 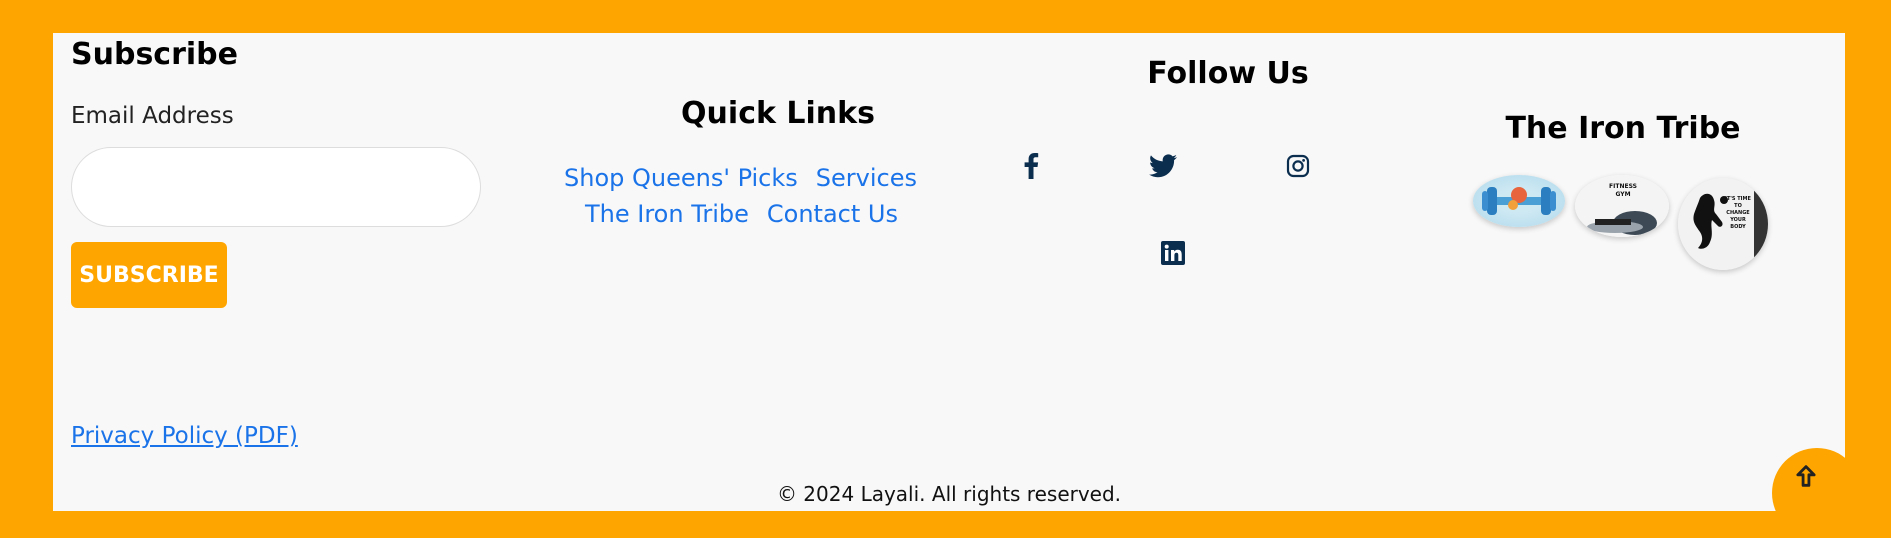 I want to click on photo-caption: FITNESS GYM, so click(x=1623, y=190).